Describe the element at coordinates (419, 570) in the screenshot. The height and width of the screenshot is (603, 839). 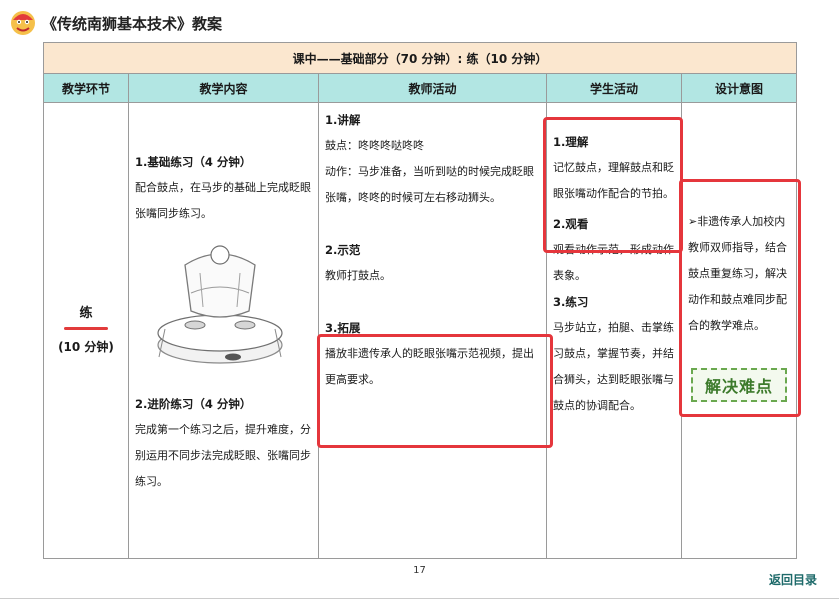
I see `page-number: 17` at that location.